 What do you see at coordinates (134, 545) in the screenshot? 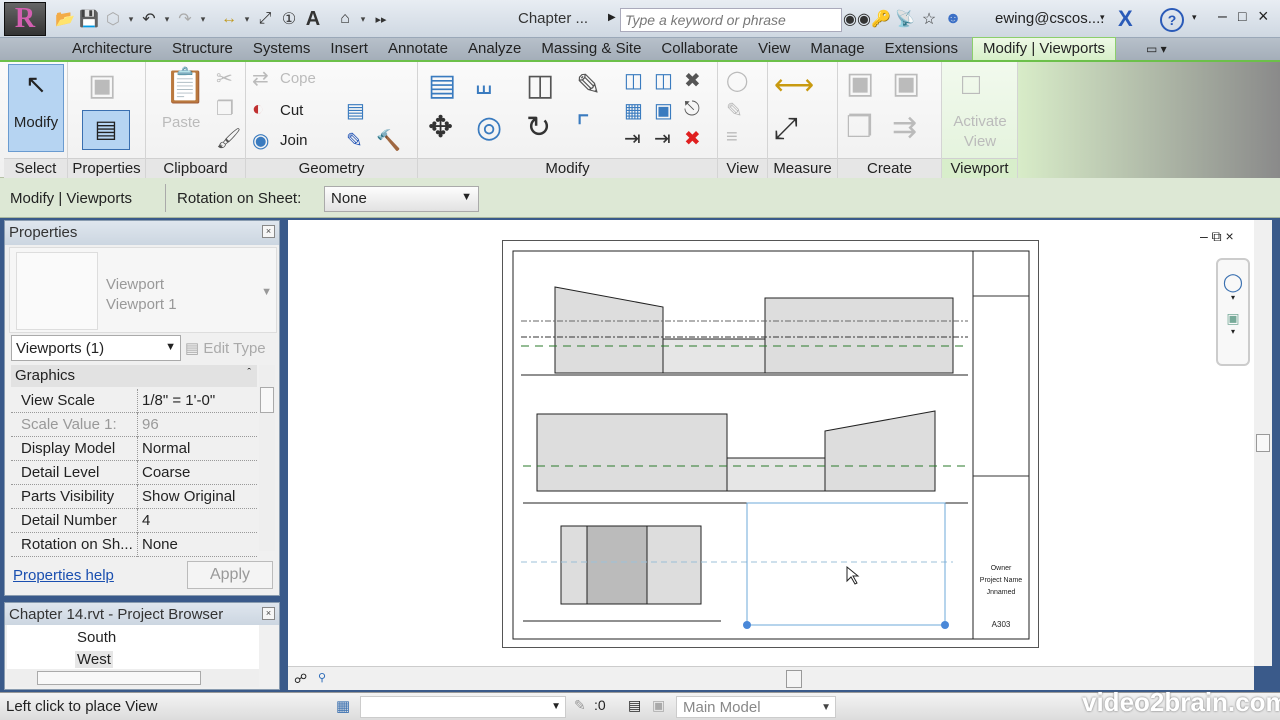
I see `property-row: Rotation on Sh... None` at bounding box center [134, 545].